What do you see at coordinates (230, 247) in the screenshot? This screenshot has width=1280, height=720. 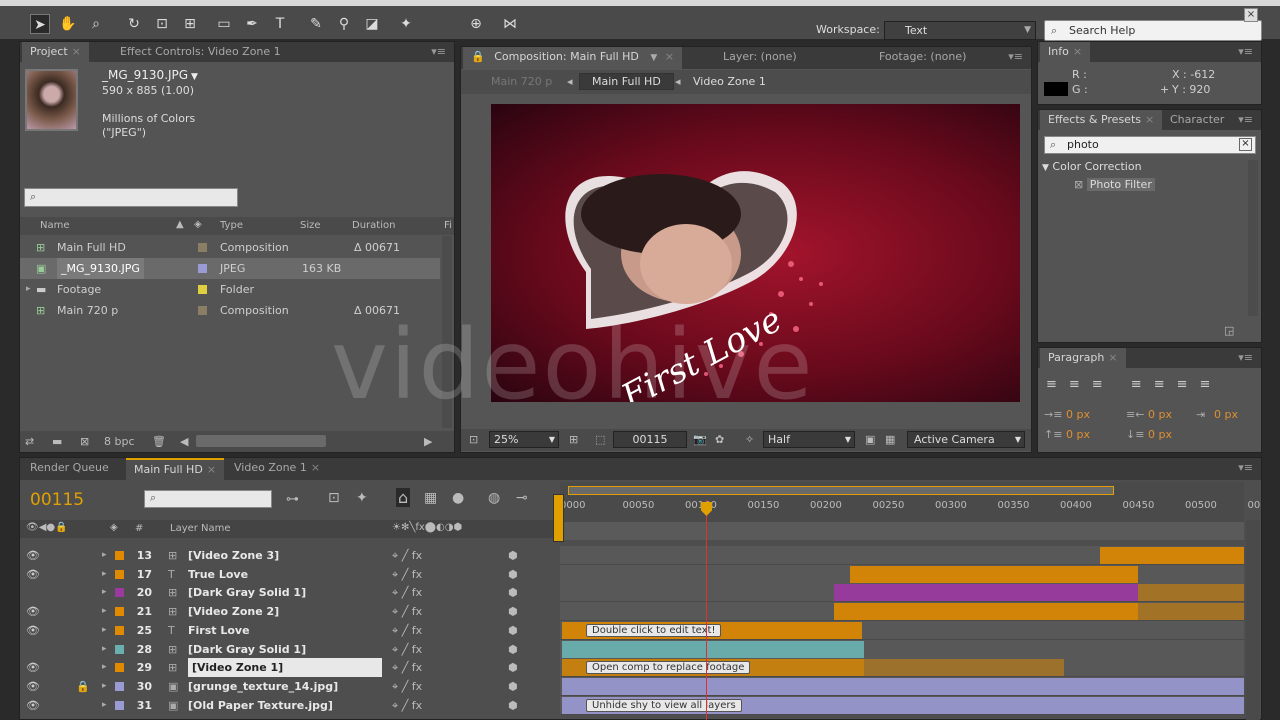 I see `project-row: ⊞ Main Full HD Composition Δ 00671` at bounding box center [230, 247].